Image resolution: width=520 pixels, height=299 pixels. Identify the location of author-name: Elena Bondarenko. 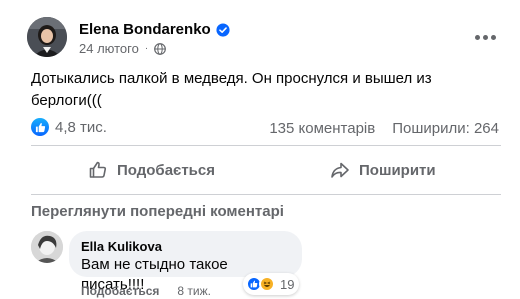
(154, 29).